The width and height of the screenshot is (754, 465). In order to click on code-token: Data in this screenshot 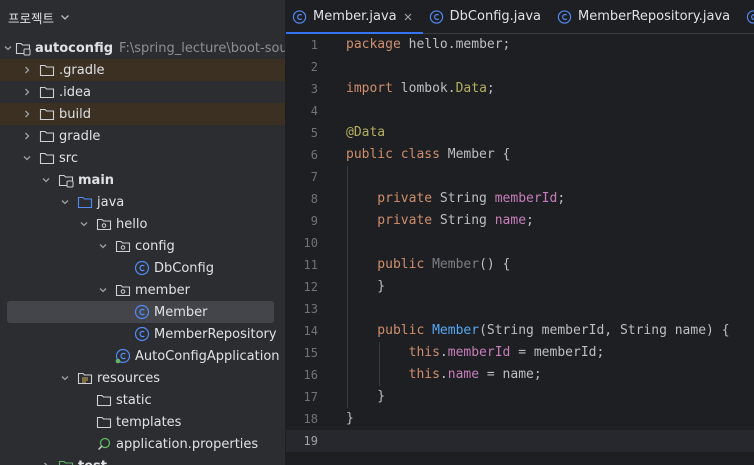, I will do `click(471, 88)`.